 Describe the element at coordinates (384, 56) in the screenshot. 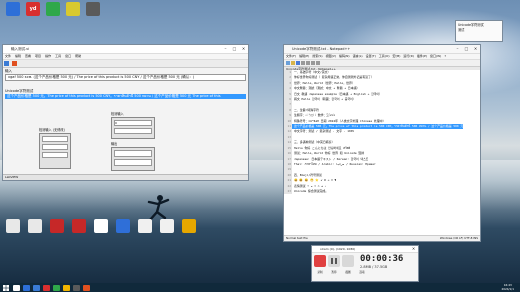

I see `menu-item: 工具(O)` at that location.